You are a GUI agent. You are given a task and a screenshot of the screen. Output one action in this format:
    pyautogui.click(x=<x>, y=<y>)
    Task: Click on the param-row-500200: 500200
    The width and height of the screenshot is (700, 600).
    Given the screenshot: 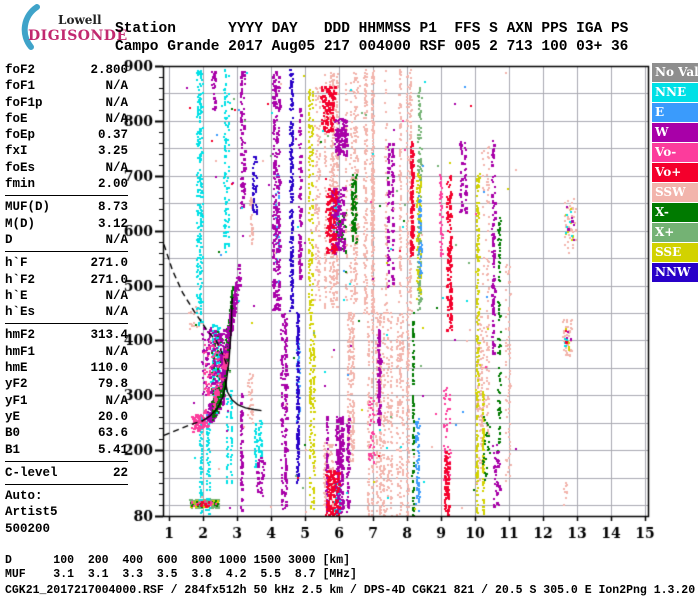 What is the action you would take?
    pyautogui.click(x=66, y=529)
    